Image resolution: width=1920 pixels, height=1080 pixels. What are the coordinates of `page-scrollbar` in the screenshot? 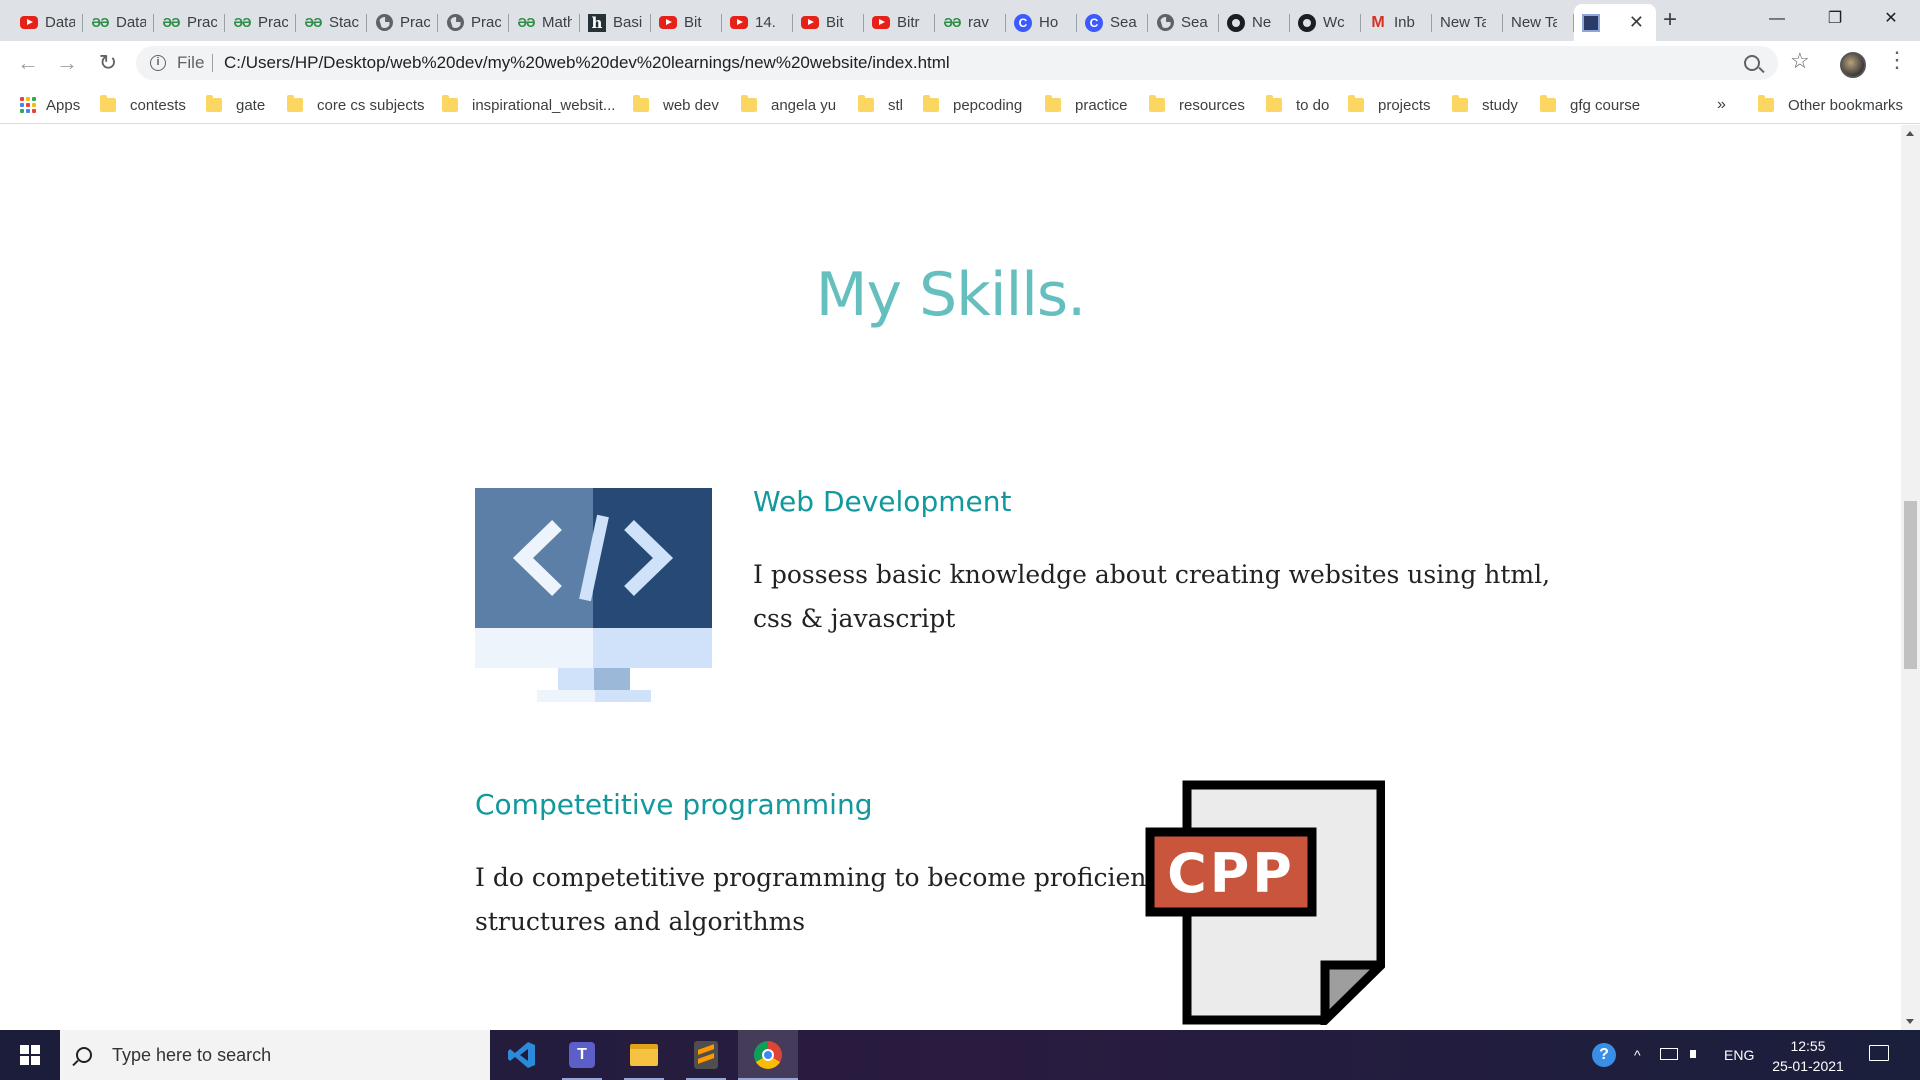 It's located at (1910, 577).